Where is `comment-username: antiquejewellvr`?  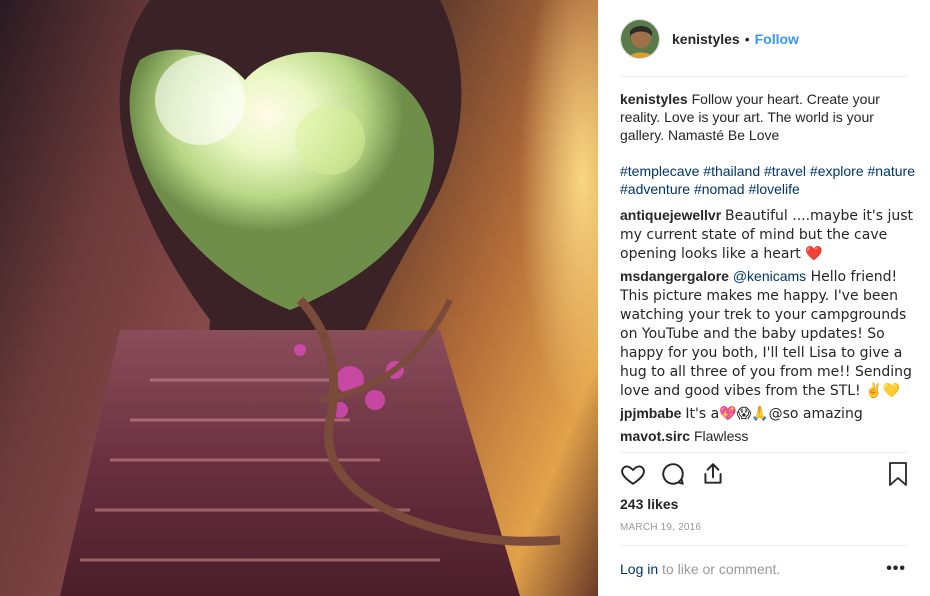 comment-username: antiquejewellvr is located at coordinates (670, 215).